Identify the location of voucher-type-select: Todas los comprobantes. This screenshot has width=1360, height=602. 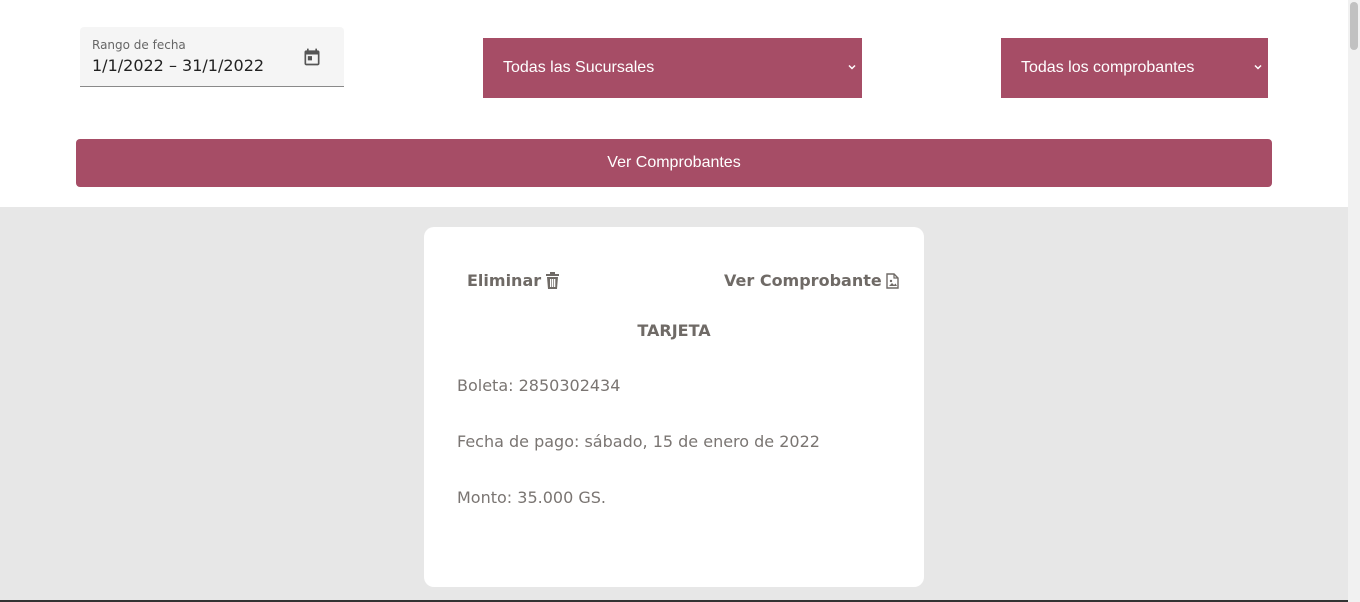
(1134, 68).